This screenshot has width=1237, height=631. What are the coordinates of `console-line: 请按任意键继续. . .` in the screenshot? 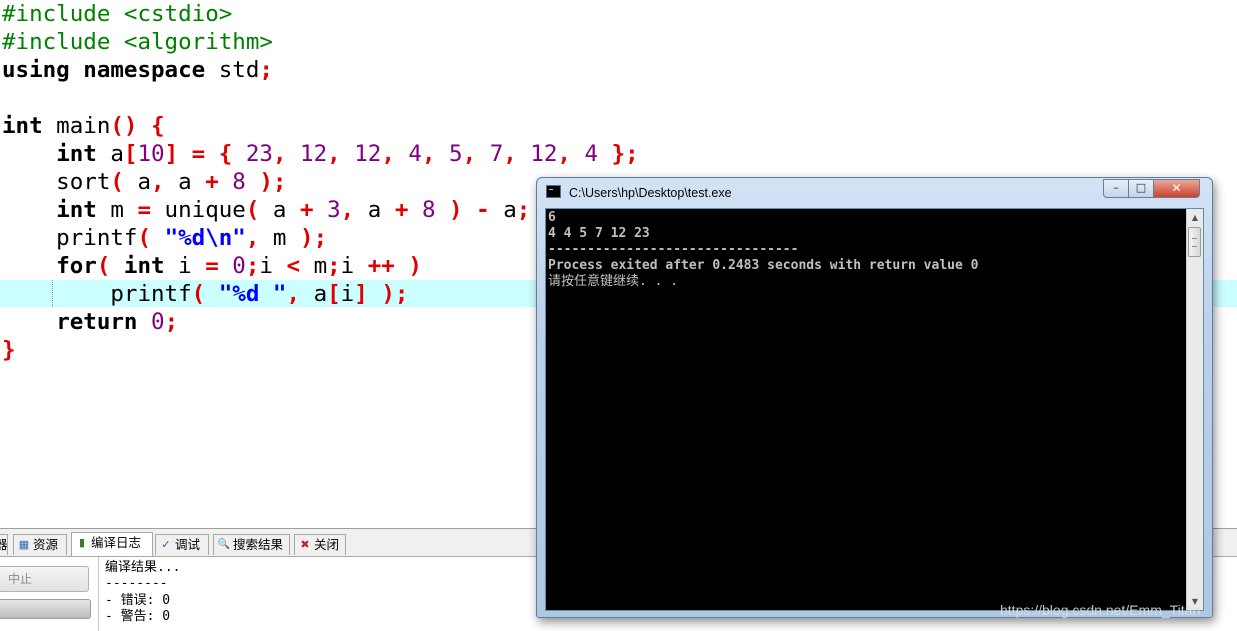 It's located at (613, 281).